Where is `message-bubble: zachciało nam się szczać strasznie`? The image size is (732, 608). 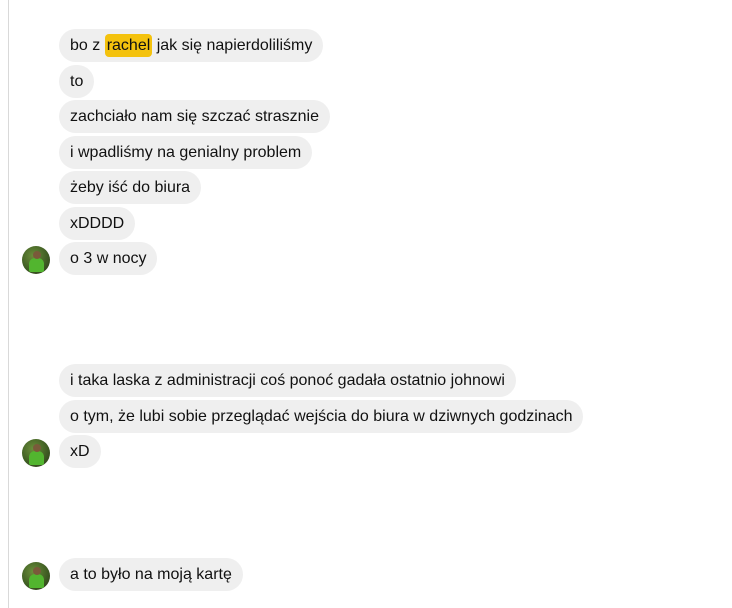 message-bubble: zachciało nam się szczać strasznie is located at coordinates (194, 116).